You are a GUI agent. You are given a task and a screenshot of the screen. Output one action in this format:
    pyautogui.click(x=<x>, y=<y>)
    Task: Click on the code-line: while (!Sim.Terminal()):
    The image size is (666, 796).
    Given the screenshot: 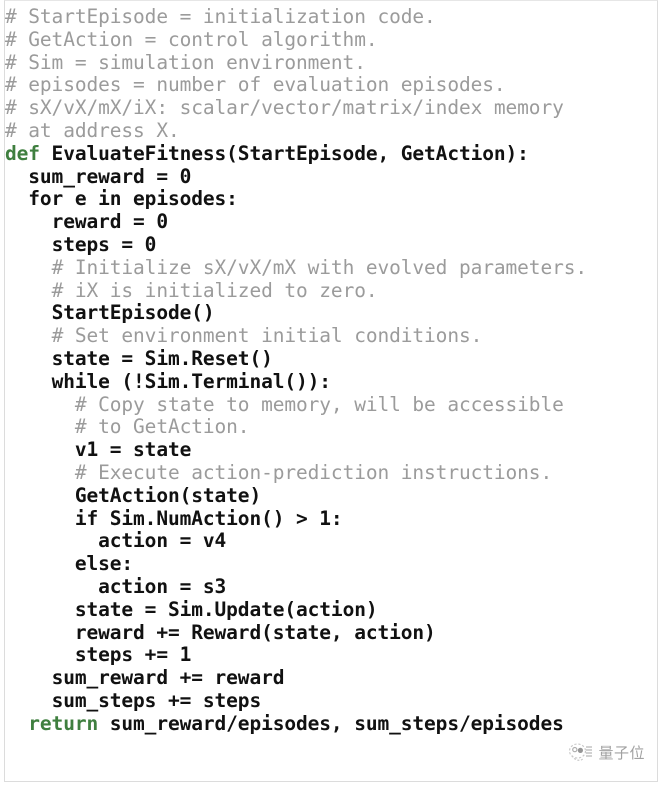 What is the action you would take?
    pyautogui.click(x=296, y=381)
    